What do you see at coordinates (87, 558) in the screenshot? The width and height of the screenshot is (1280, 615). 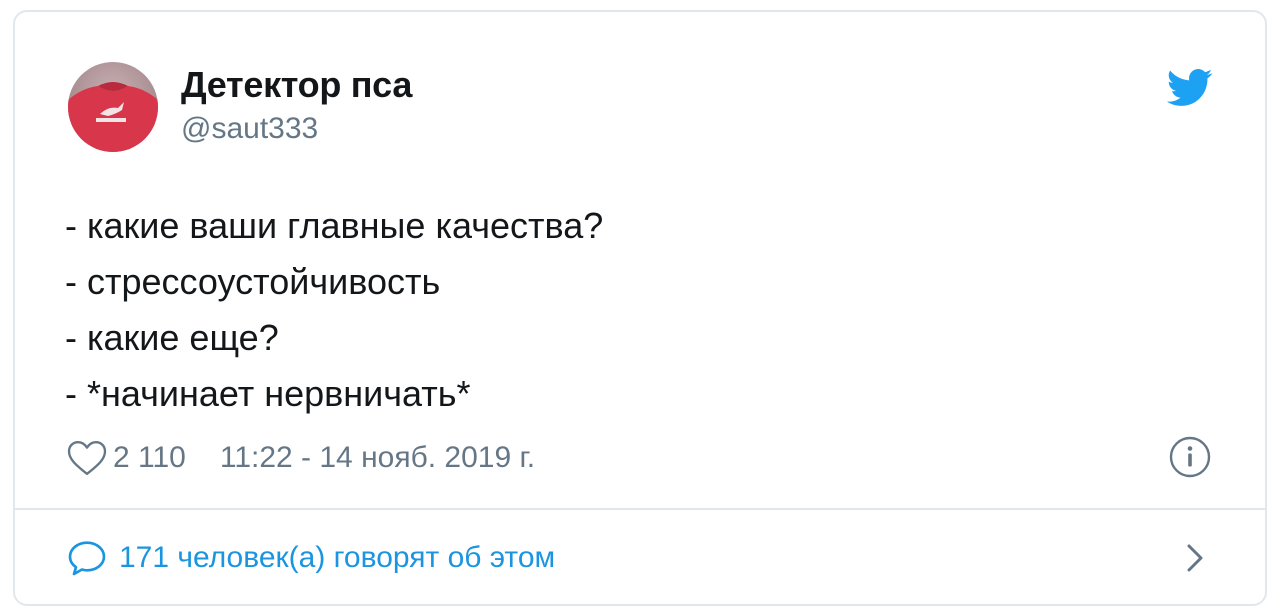 I see `speech-bubble-icon` at bounding box center [87, 558].